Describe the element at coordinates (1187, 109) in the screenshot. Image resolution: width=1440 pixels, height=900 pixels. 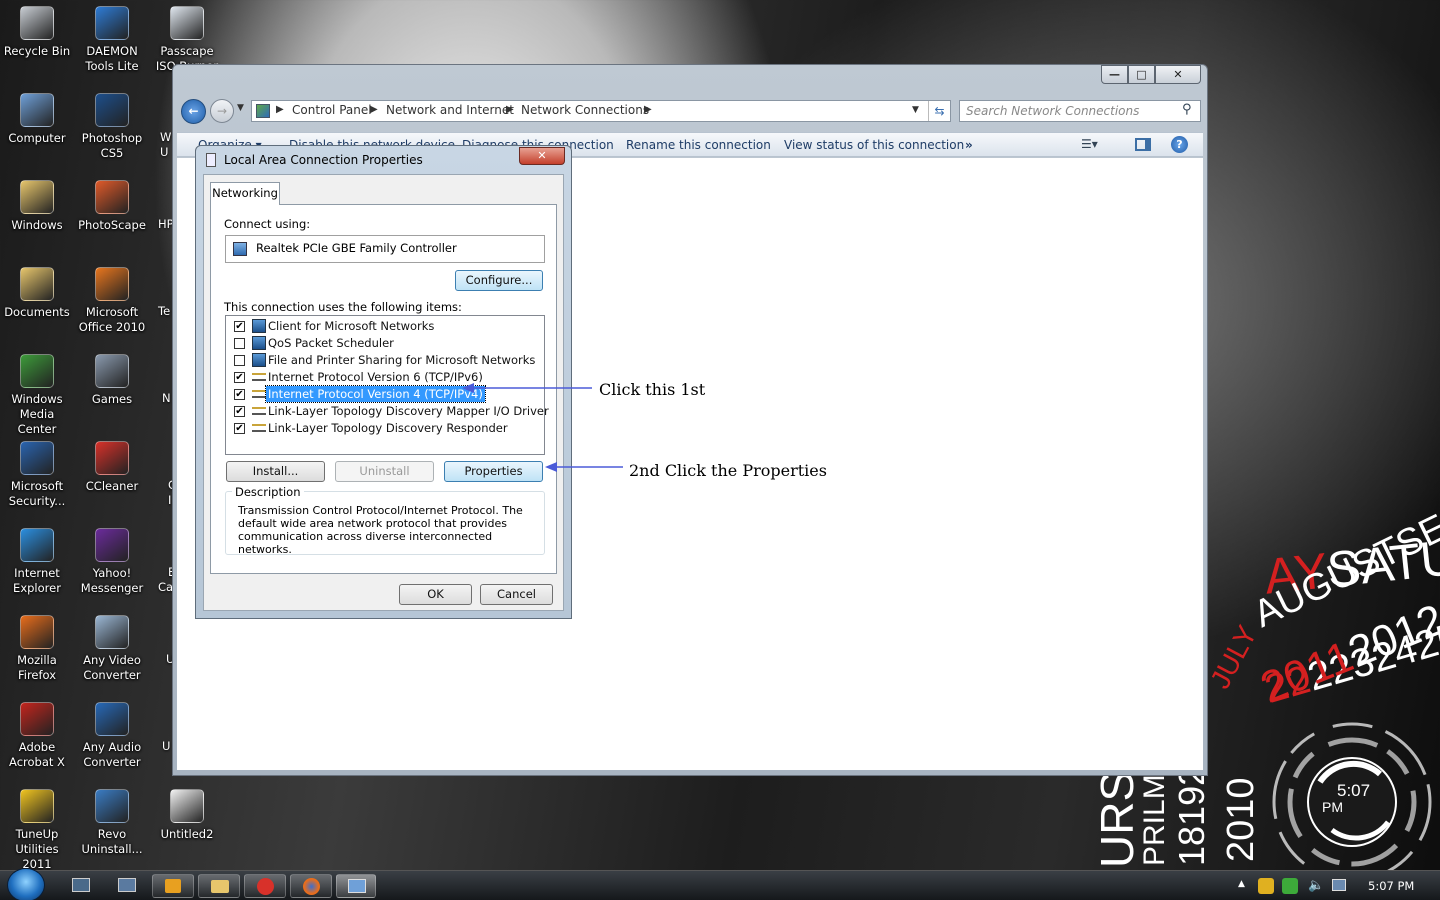
I see `search-icon: ⚲` at that location.